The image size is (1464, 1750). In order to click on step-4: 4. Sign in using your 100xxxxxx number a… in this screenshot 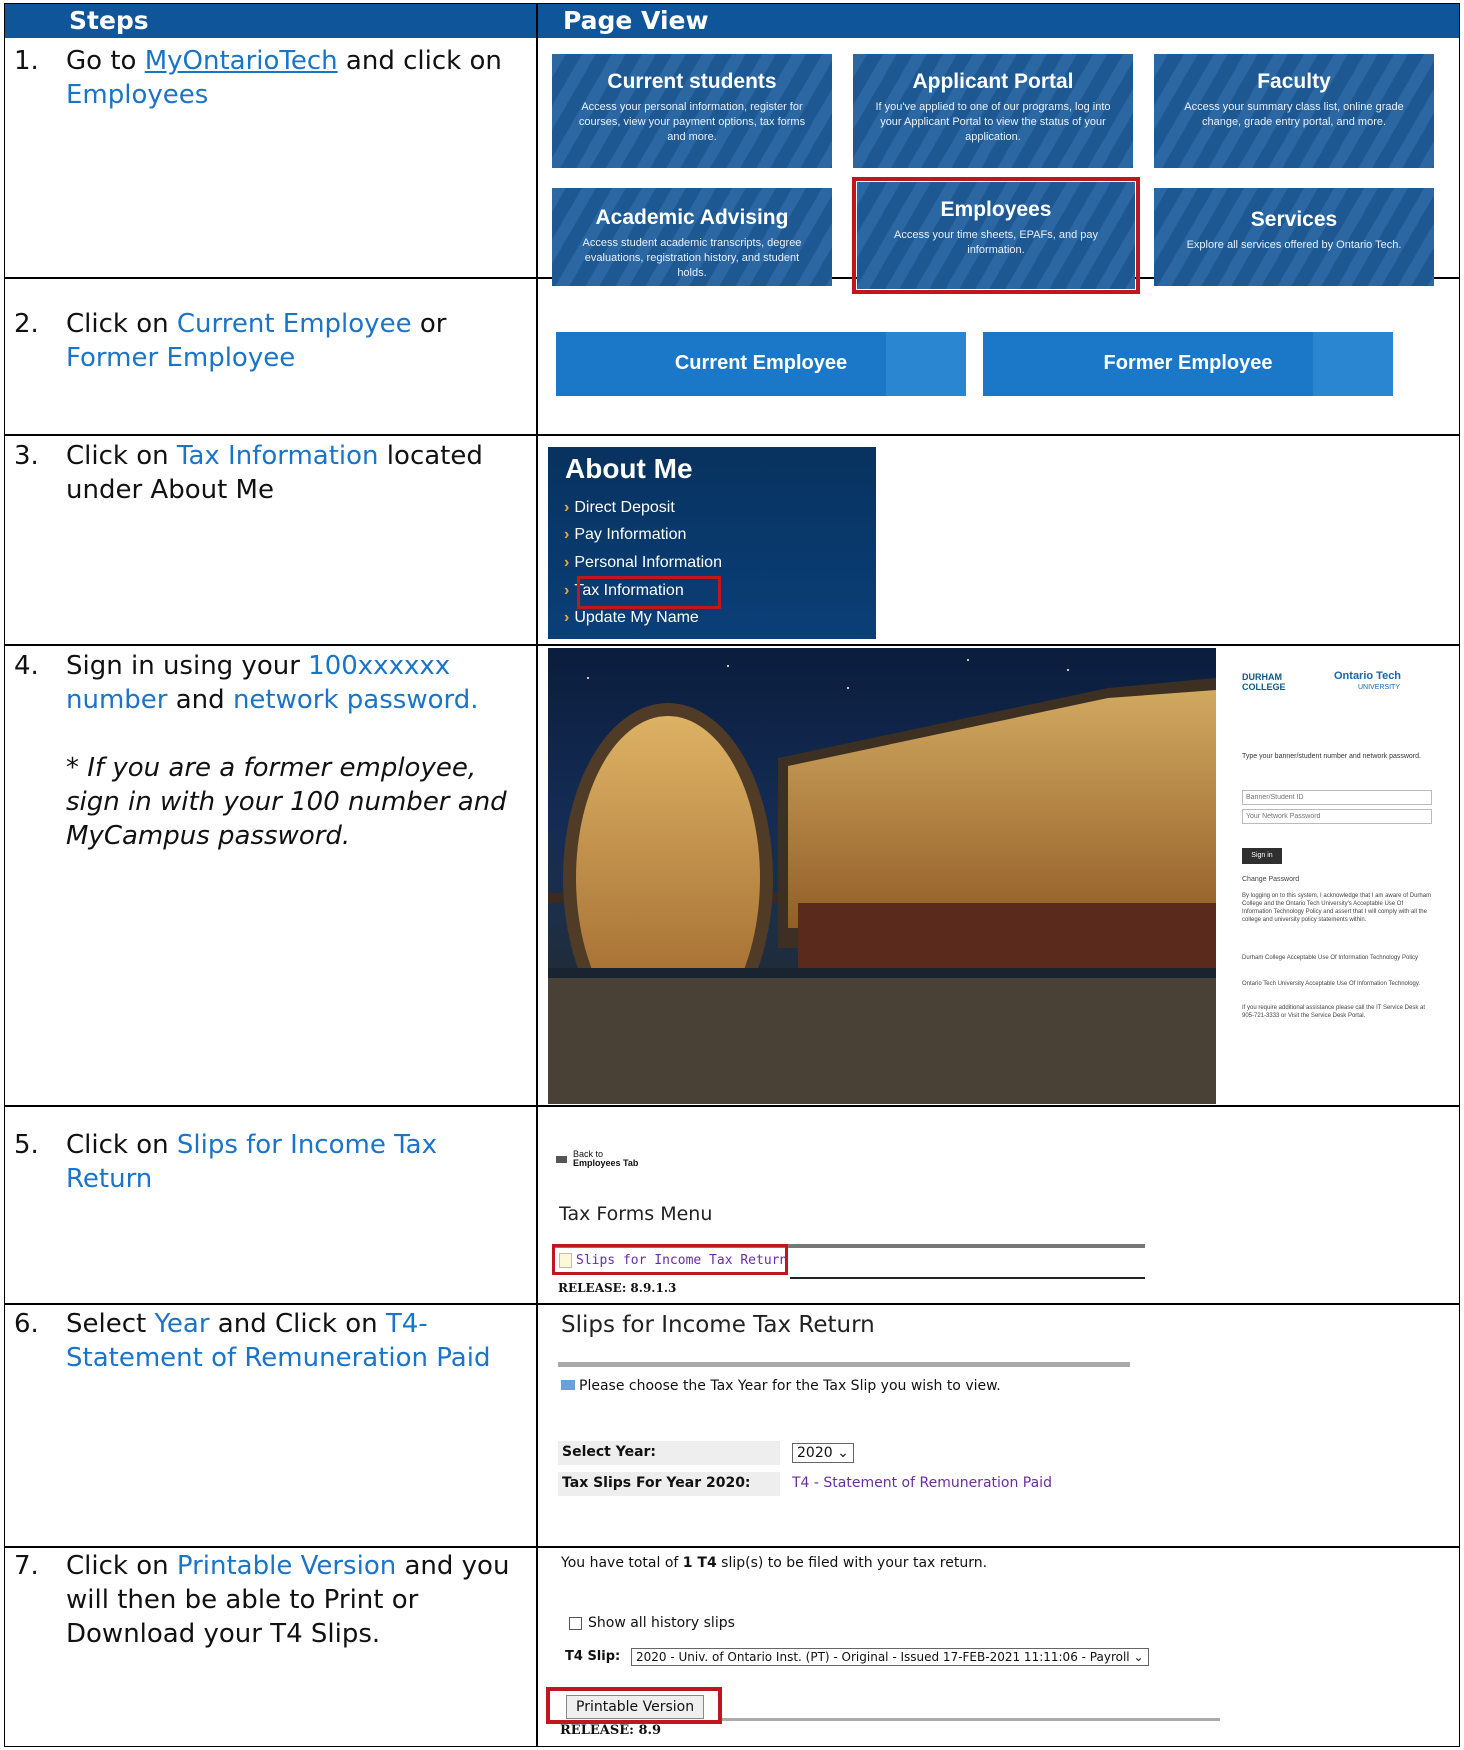, I will do `click(269, 751)`.